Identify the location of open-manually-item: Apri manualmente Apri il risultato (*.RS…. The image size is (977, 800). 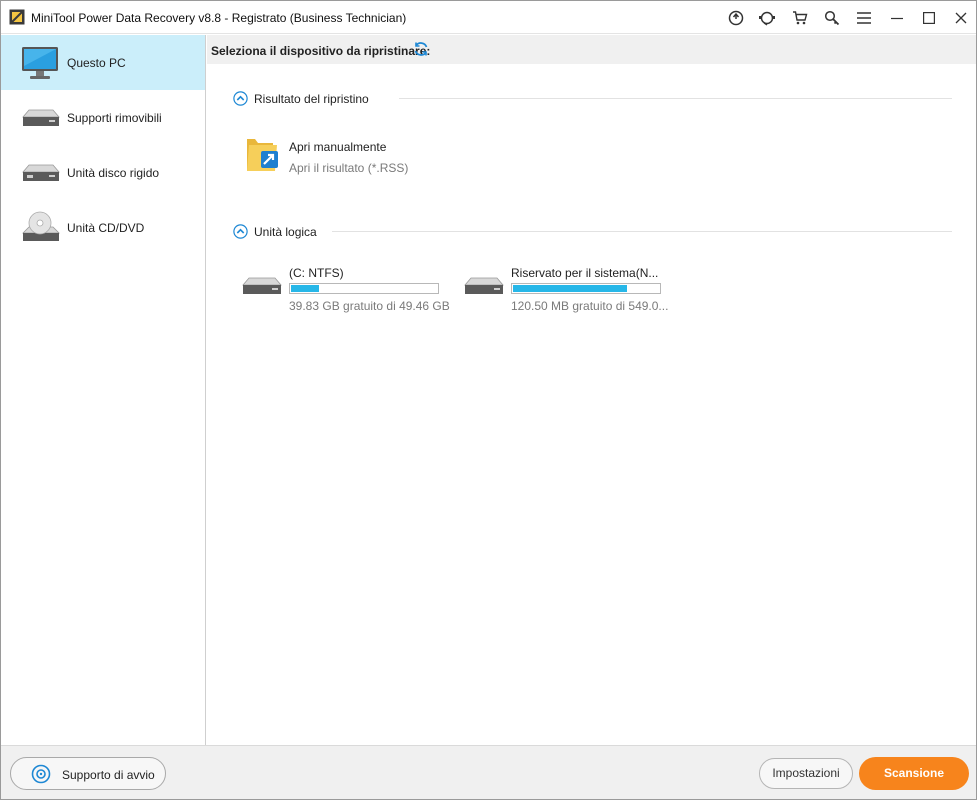
(343, 155).